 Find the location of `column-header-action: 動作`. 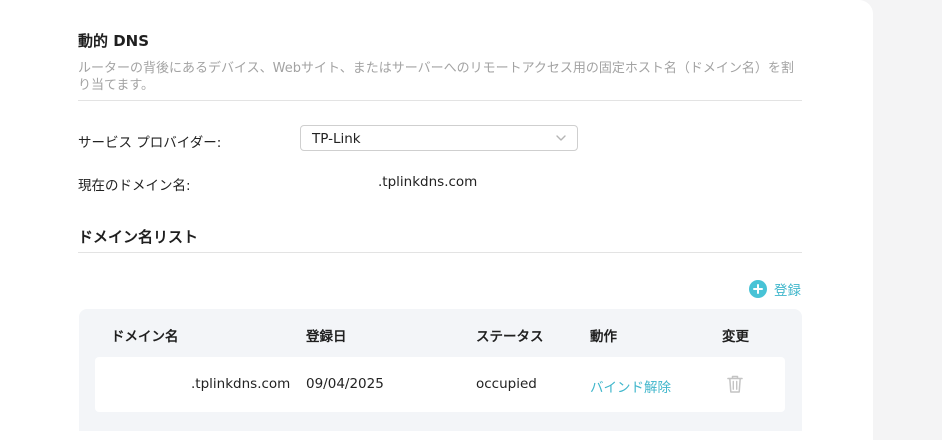

column-header-action: 動作 is located at coordinates (603, 337).